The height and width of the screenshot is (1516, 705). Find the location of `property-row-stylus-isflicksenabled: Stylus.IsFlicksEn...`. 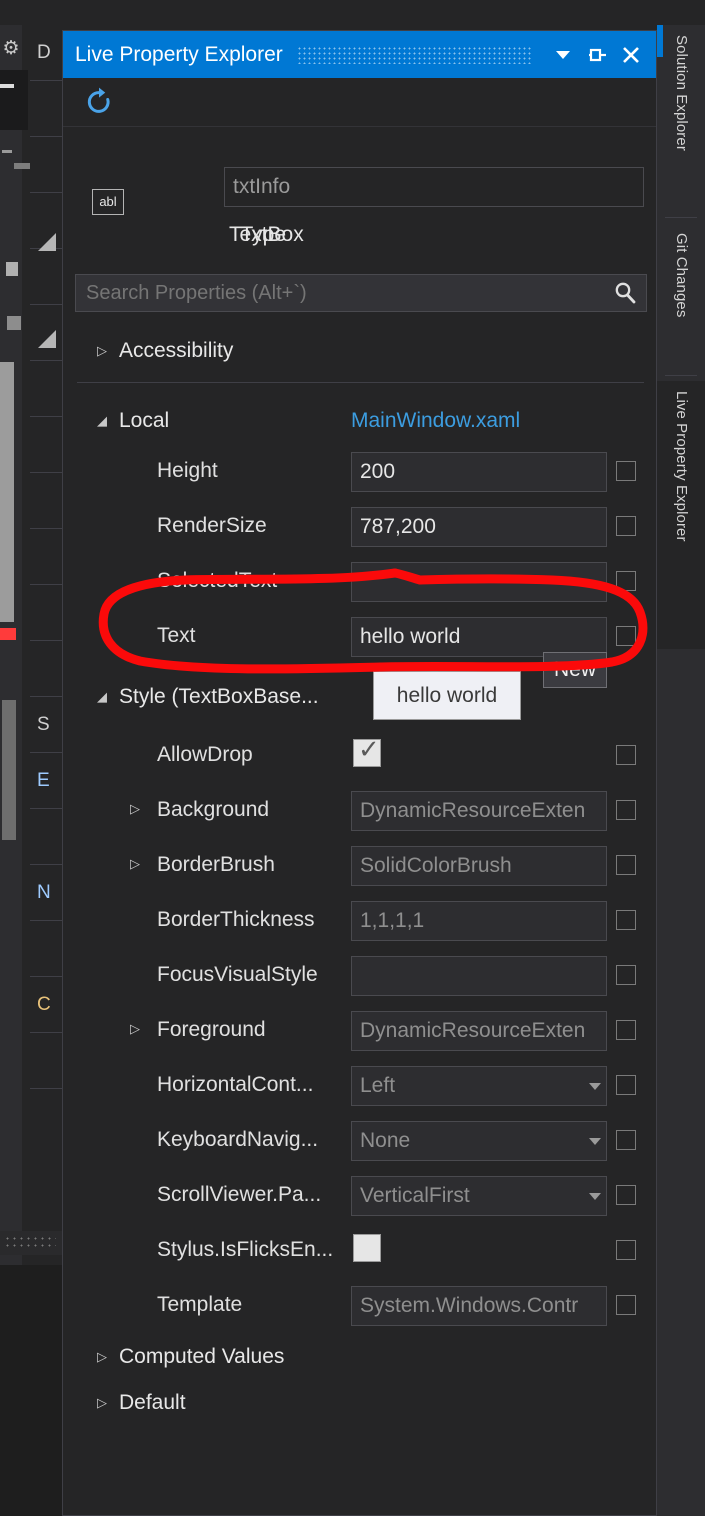

property-row-stylus-isflicksenabled: Stylus.IsFlicksEn... is located at coordinates (359, 1251).